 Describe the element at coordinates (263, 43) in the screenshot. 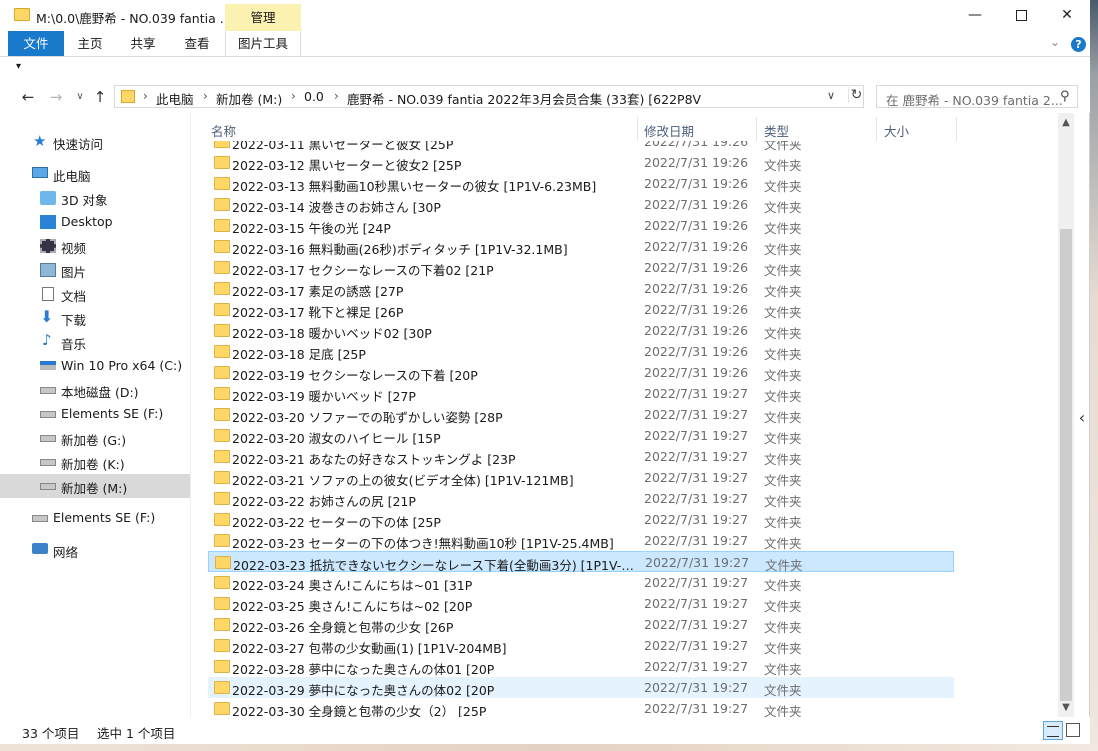

I see `tab-picture-tools: 图片工具` at that location.